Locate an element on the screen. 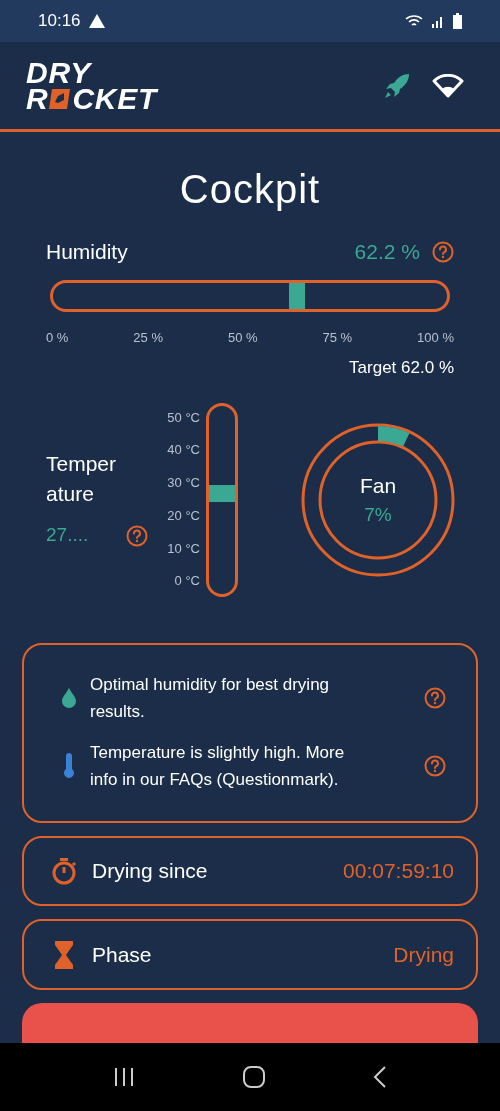 The image size is (500, 1111). scale-label: 50 °C is located at coordinates (183, 417).